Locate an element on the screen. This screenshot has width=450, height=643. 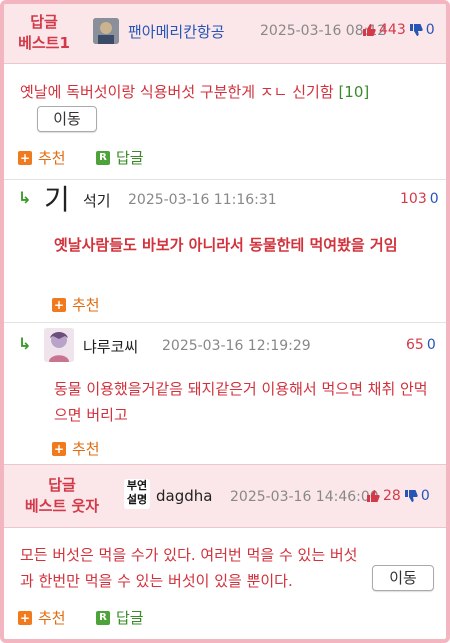
comment-date: 2025-03-16 12:19:29 is located at coordinates (236, 346).